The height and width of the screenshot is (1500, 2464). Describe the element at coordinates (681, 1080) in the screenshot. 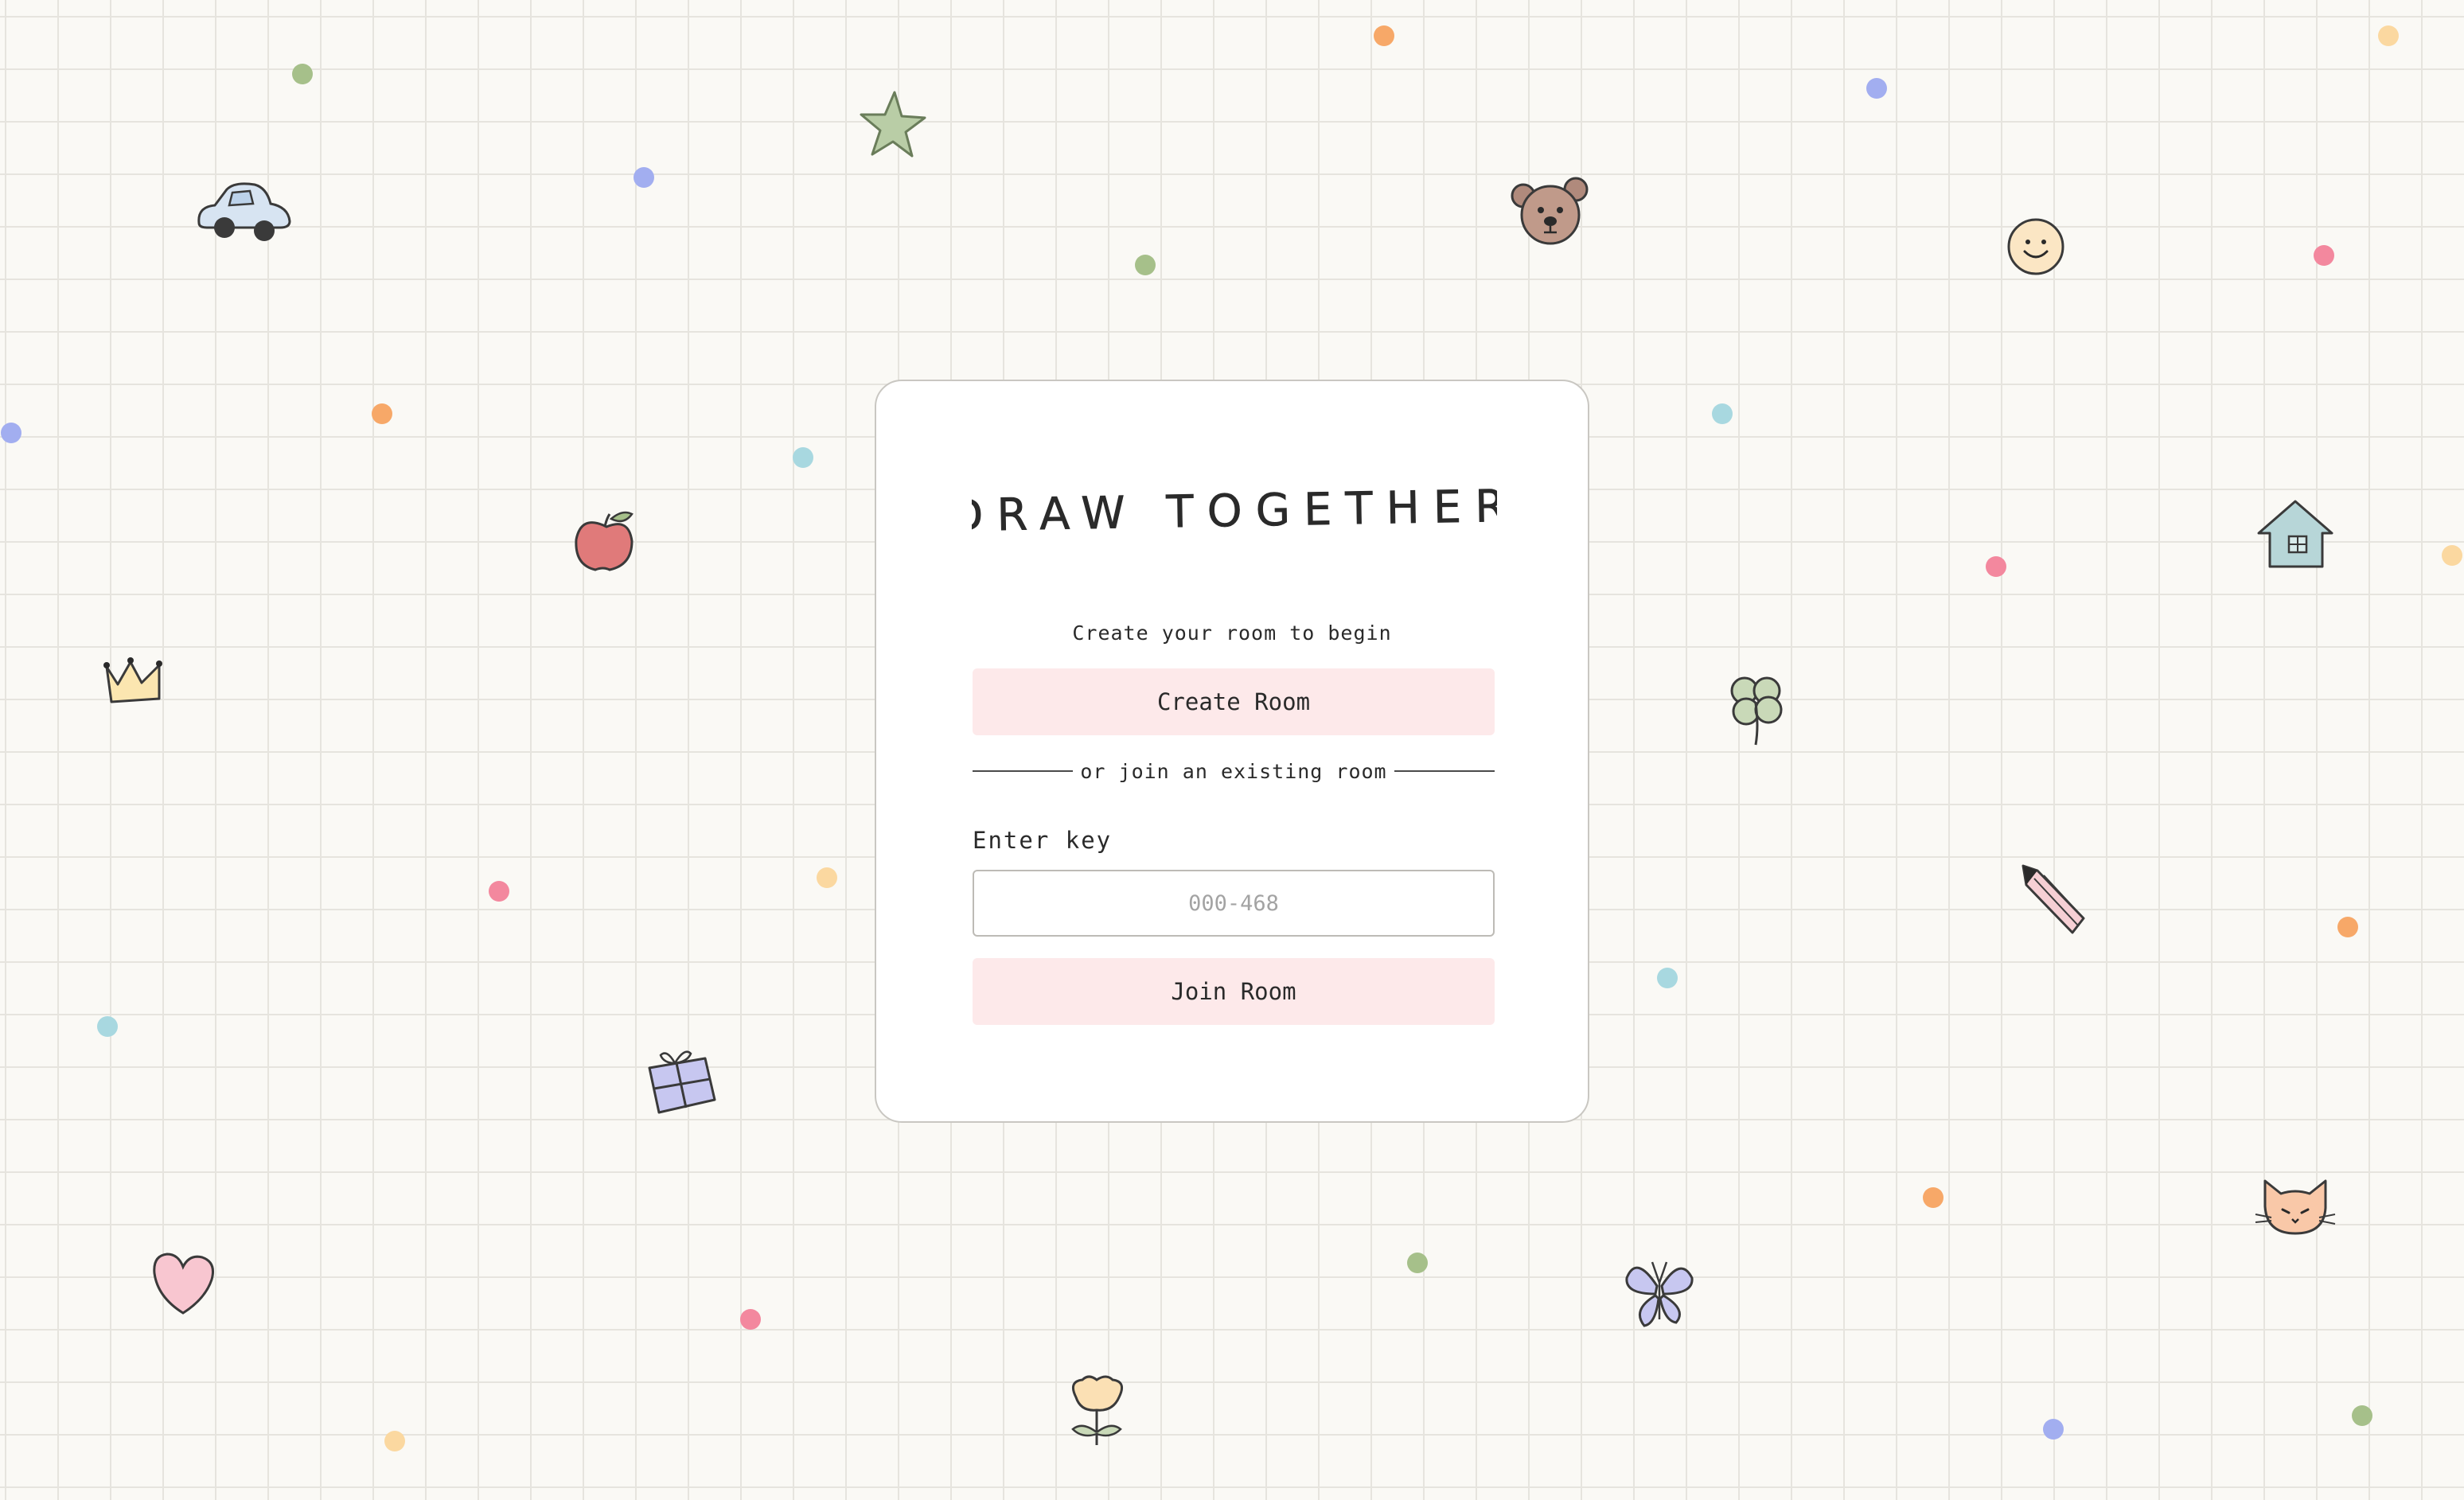

I see `gift-icon` at that location.